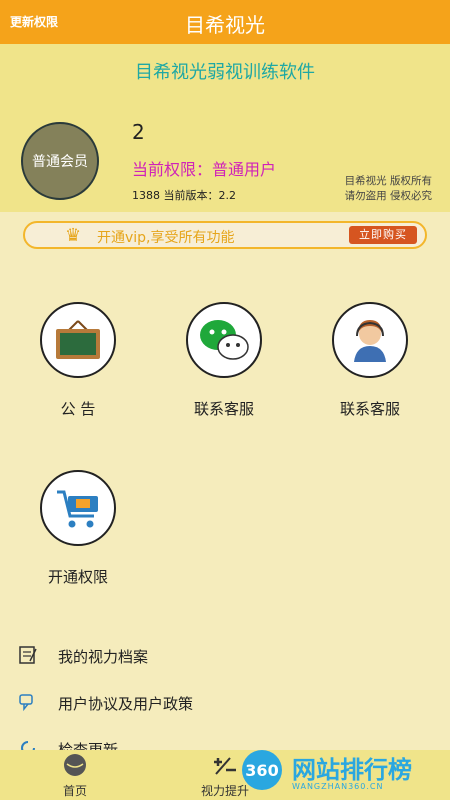 Image resolution: width=450 pixels, height=800 pixels. What do you see at coordinates (228, 657) in the screenshot?
I see `list-item-vision-archive: 我的视力档案` at bounding box center [228, 657].